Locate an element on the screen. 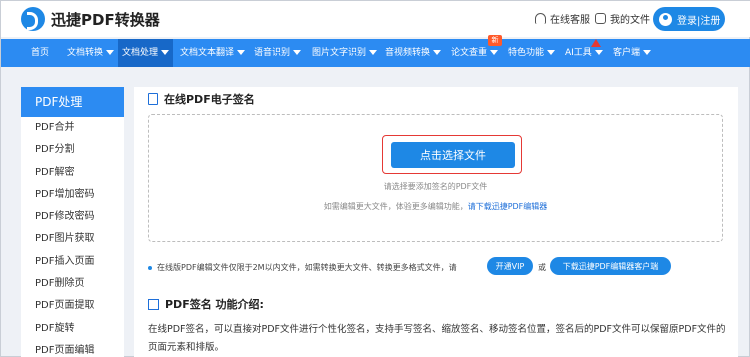  or-label: 或 is located at coordinates (542, 267).